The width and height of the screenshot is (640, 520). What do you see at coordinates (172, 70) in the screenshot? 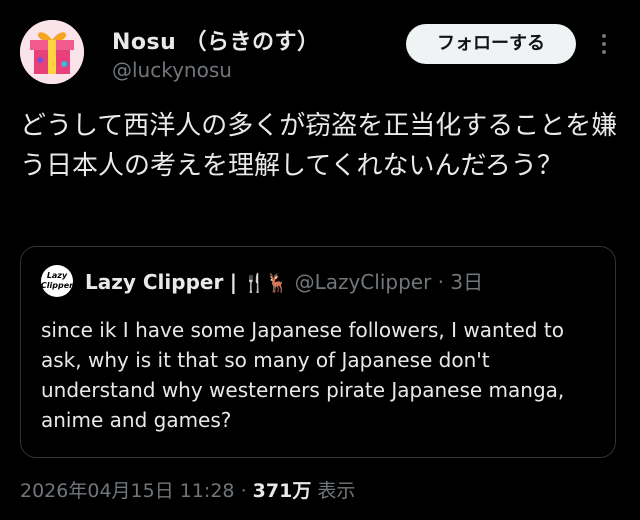
I see `author-handle: @luckynosu` at bounding box center [172, 70].